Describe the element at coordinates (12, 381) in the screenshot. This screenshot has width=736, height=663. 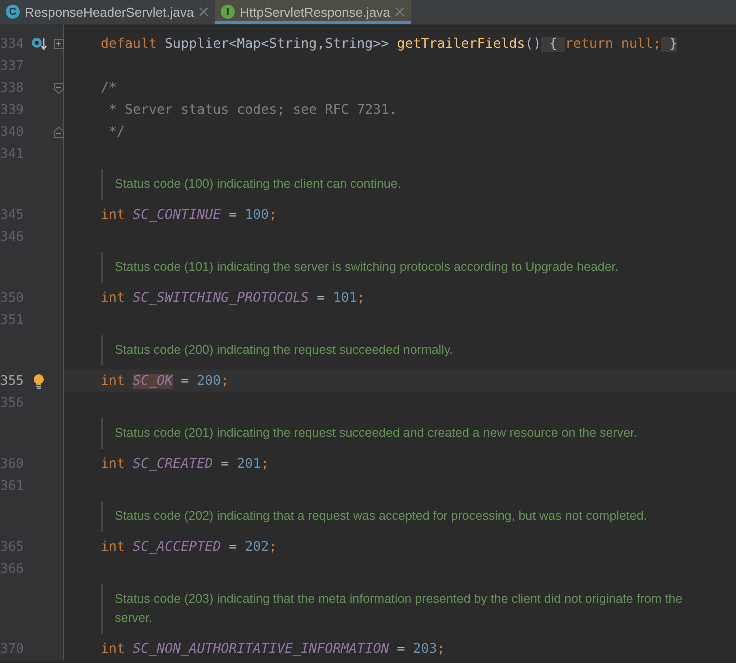
I see `line-number: 355` at that location.